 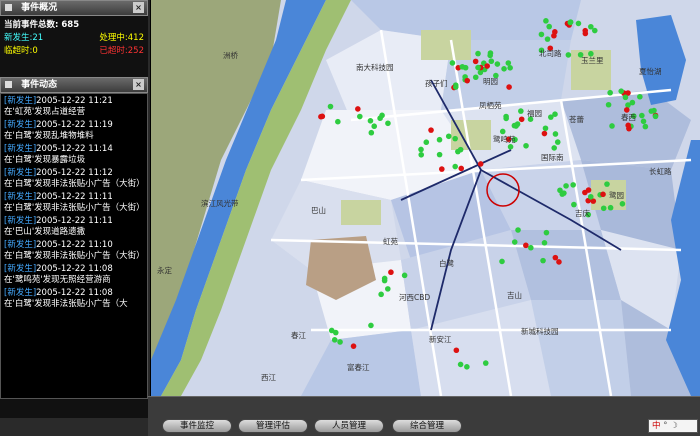 I want to click on tab-management-evaluation: 管理评估, so click(x=273, y=426).